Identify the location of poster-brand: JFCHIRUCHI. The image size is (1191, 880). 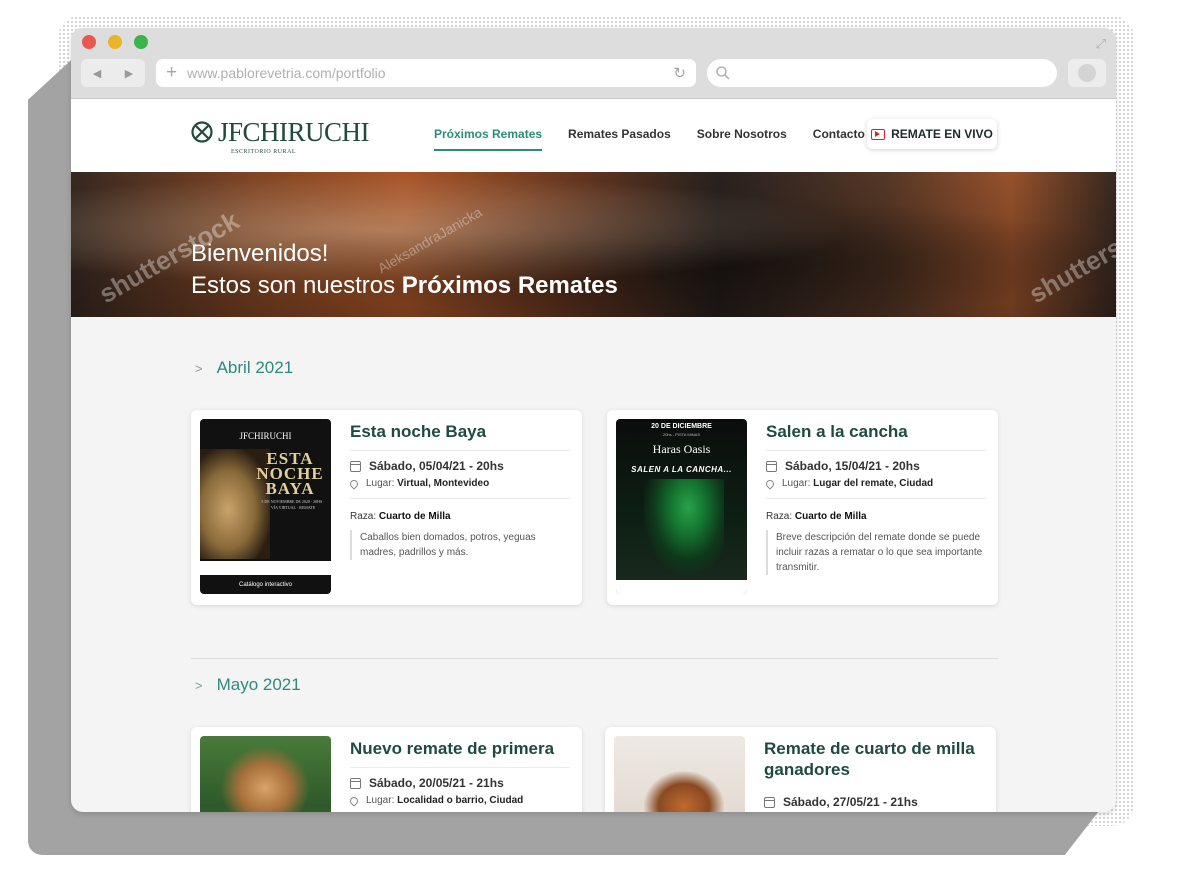
(265, 436).